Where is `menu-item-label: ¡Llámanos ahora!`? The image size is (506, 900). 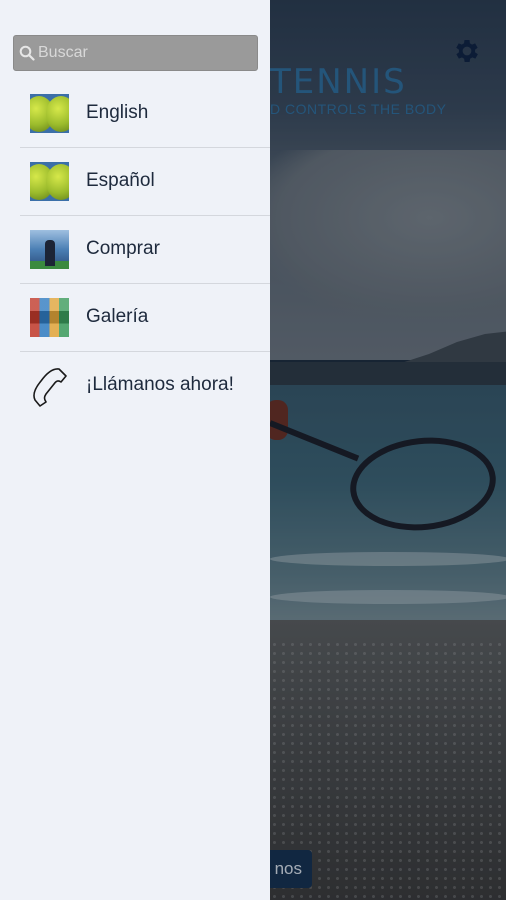
menu-item-label: ¡Llámanos ahora! is located at coordinates (160, 384).